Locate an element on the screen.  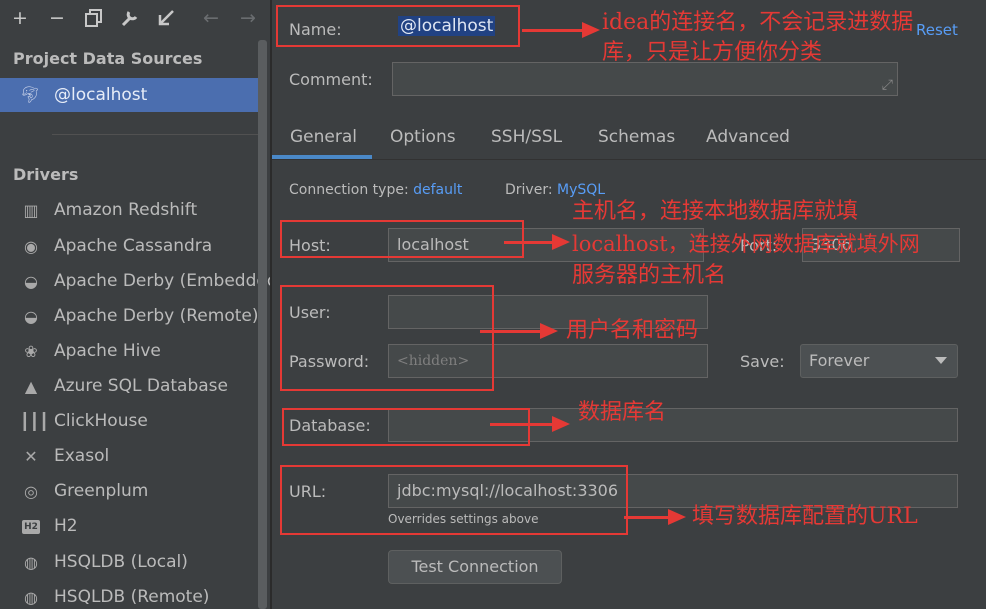
divider is located at coordinates (155, 134).